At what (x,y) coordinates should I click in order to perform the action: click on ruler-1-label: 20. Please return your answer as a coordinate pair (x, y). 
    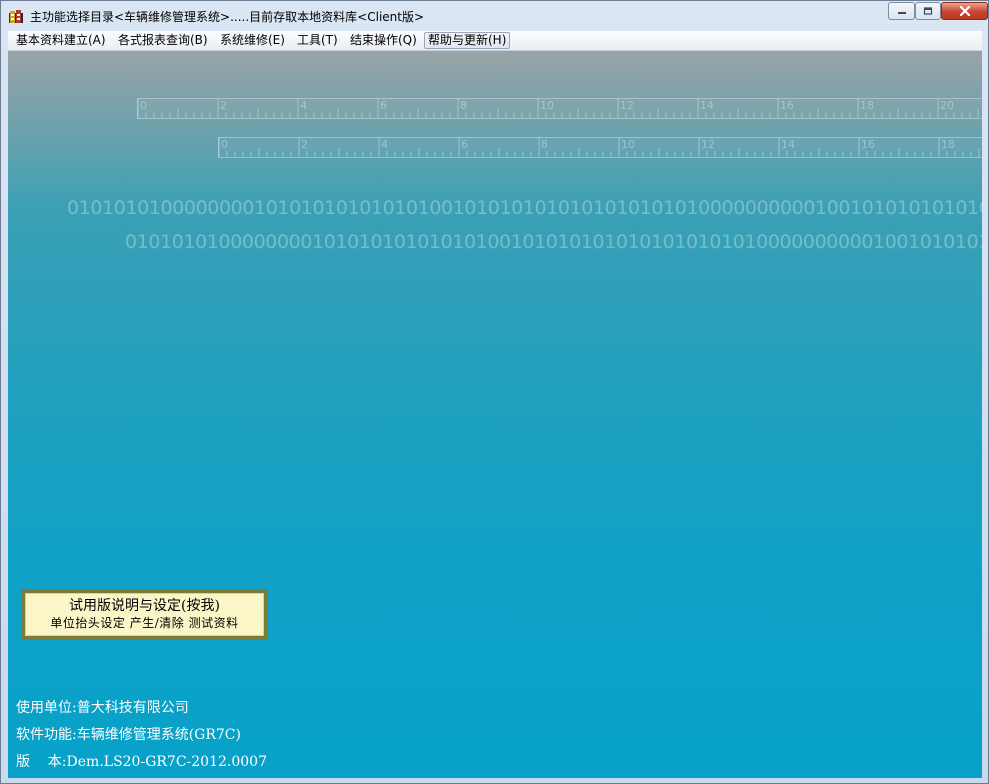
    Looking at the image, I should click on (947, 105).